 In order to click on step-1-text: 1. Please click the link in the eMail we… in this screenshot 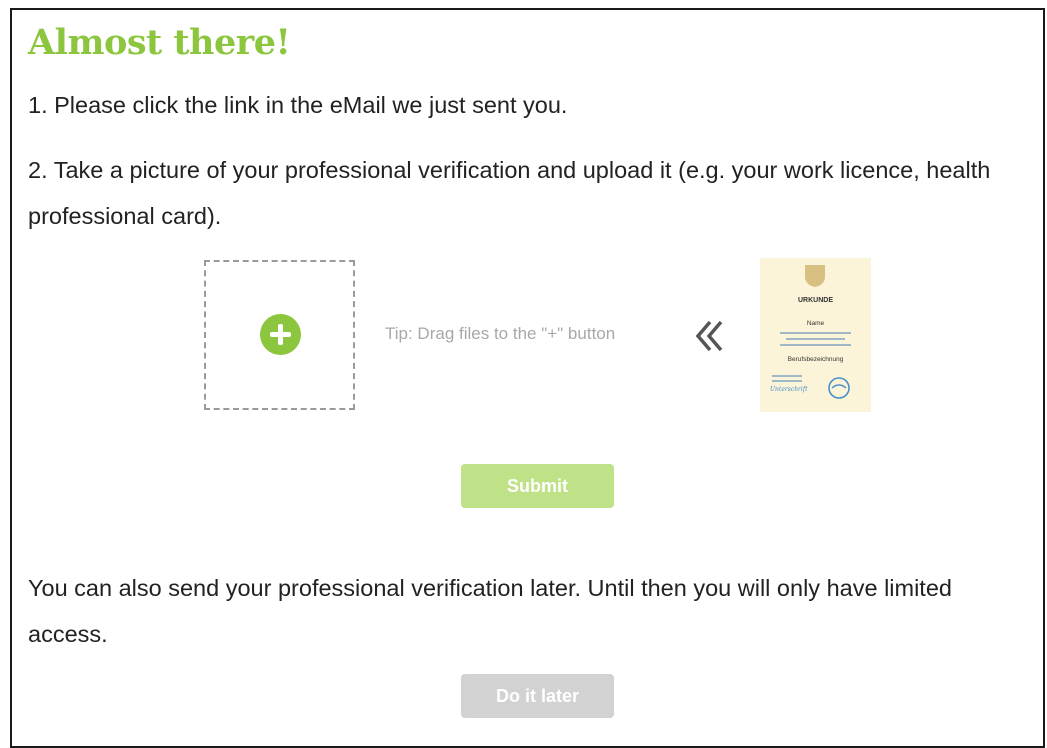, I will do `click(298, 105)`.